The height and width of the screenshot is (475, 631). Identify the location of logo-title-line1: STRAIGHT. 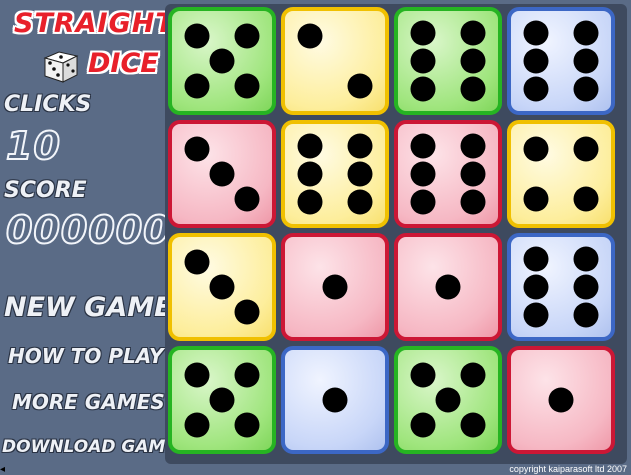
(94, 23).